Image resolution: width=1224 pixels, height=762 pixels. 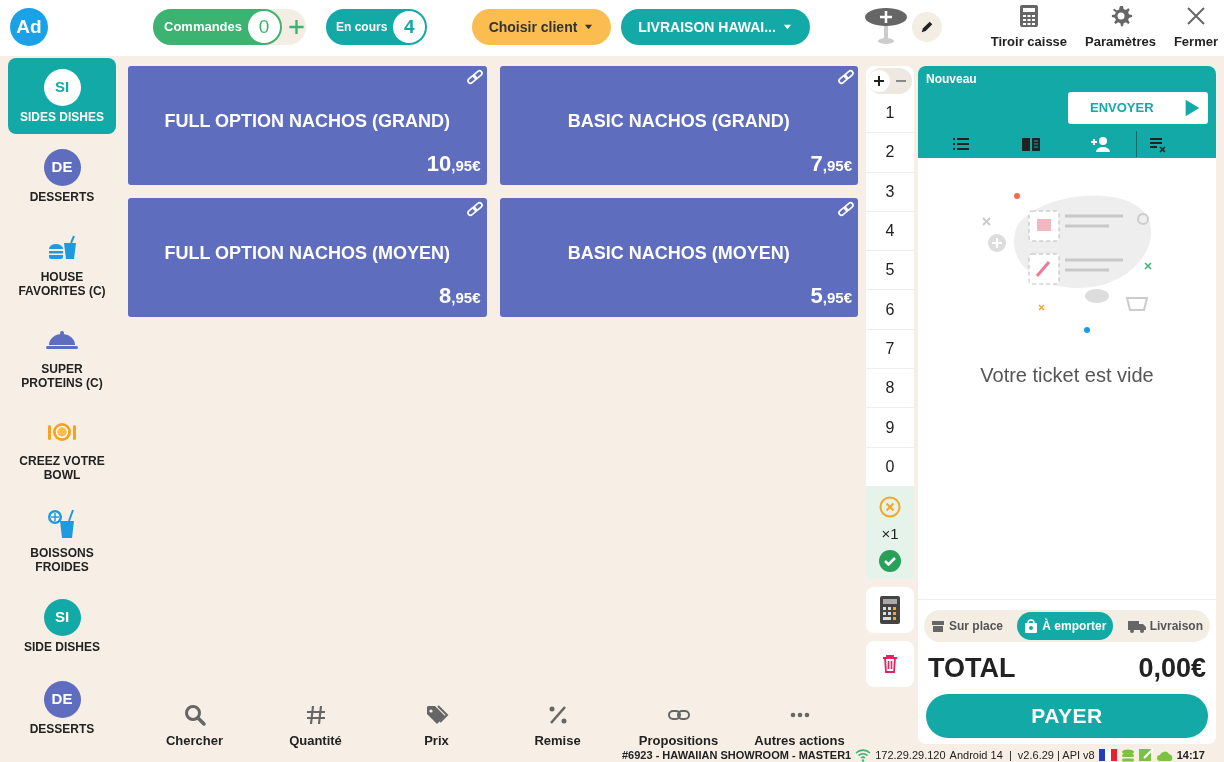 I want to click on in-progress-count: 4, so click(x=409, y=27).